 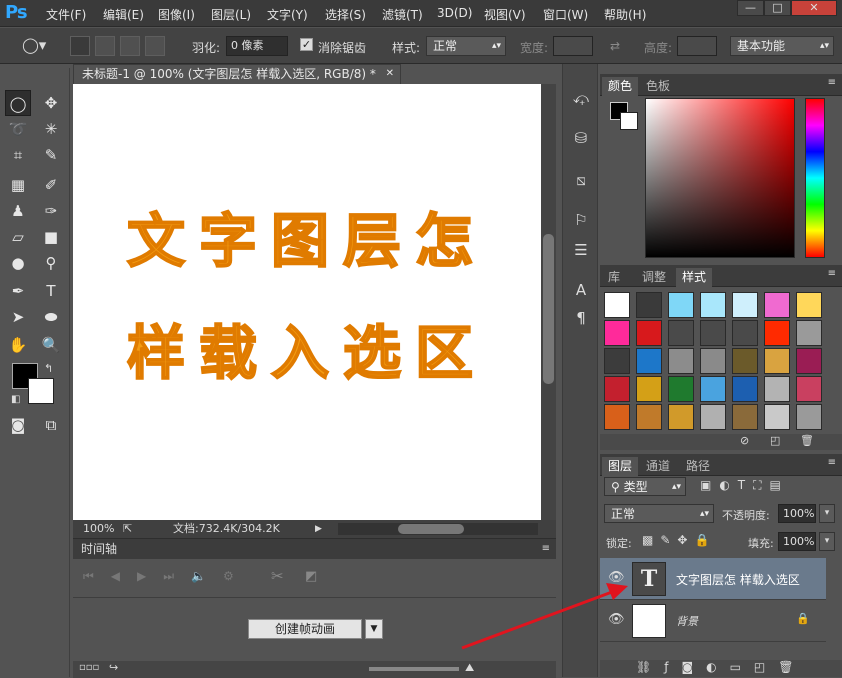 What do you see at coordinates (544, 616) in the screenshot?
I see `annotation-arrow` at bounding box center [544, 616].